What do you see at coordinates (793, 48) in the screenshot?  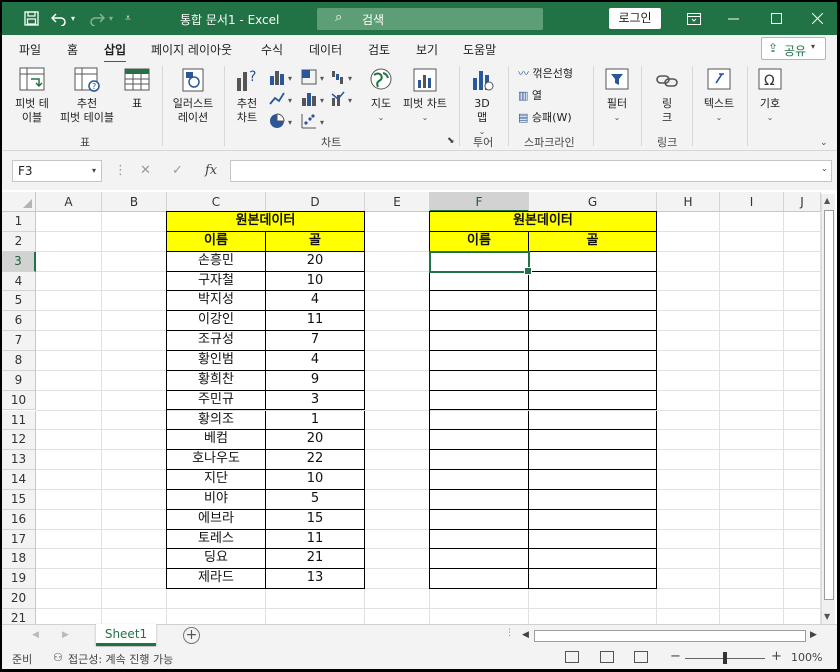 I see `share-button: ⇪ 공유 ▾` at bounding box center [793, 48].